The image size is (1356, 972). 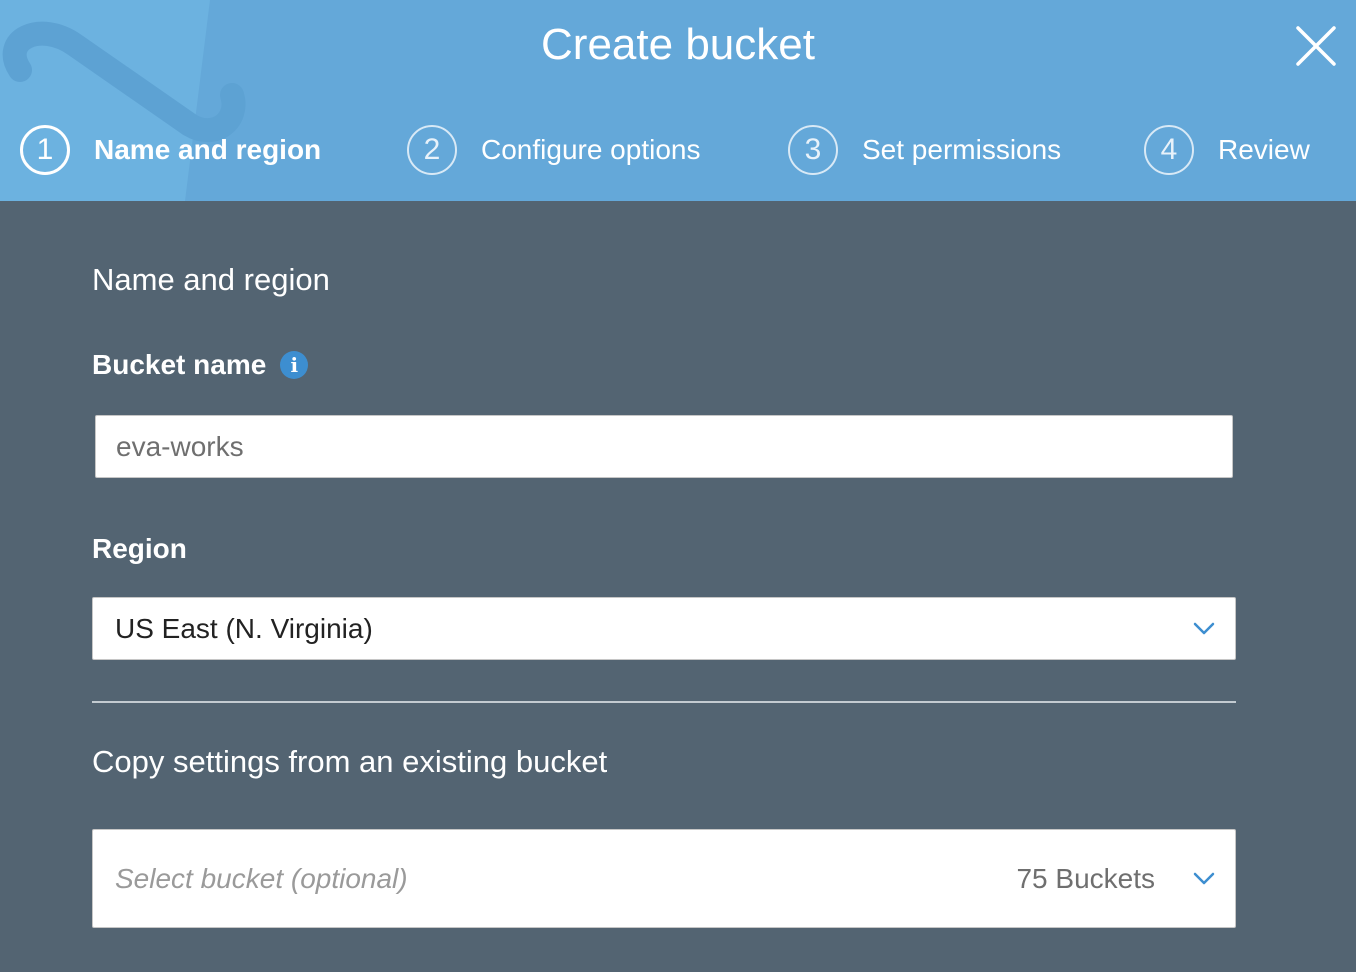 I want to click on section-title: Name and region, so click(x=211, y=279).